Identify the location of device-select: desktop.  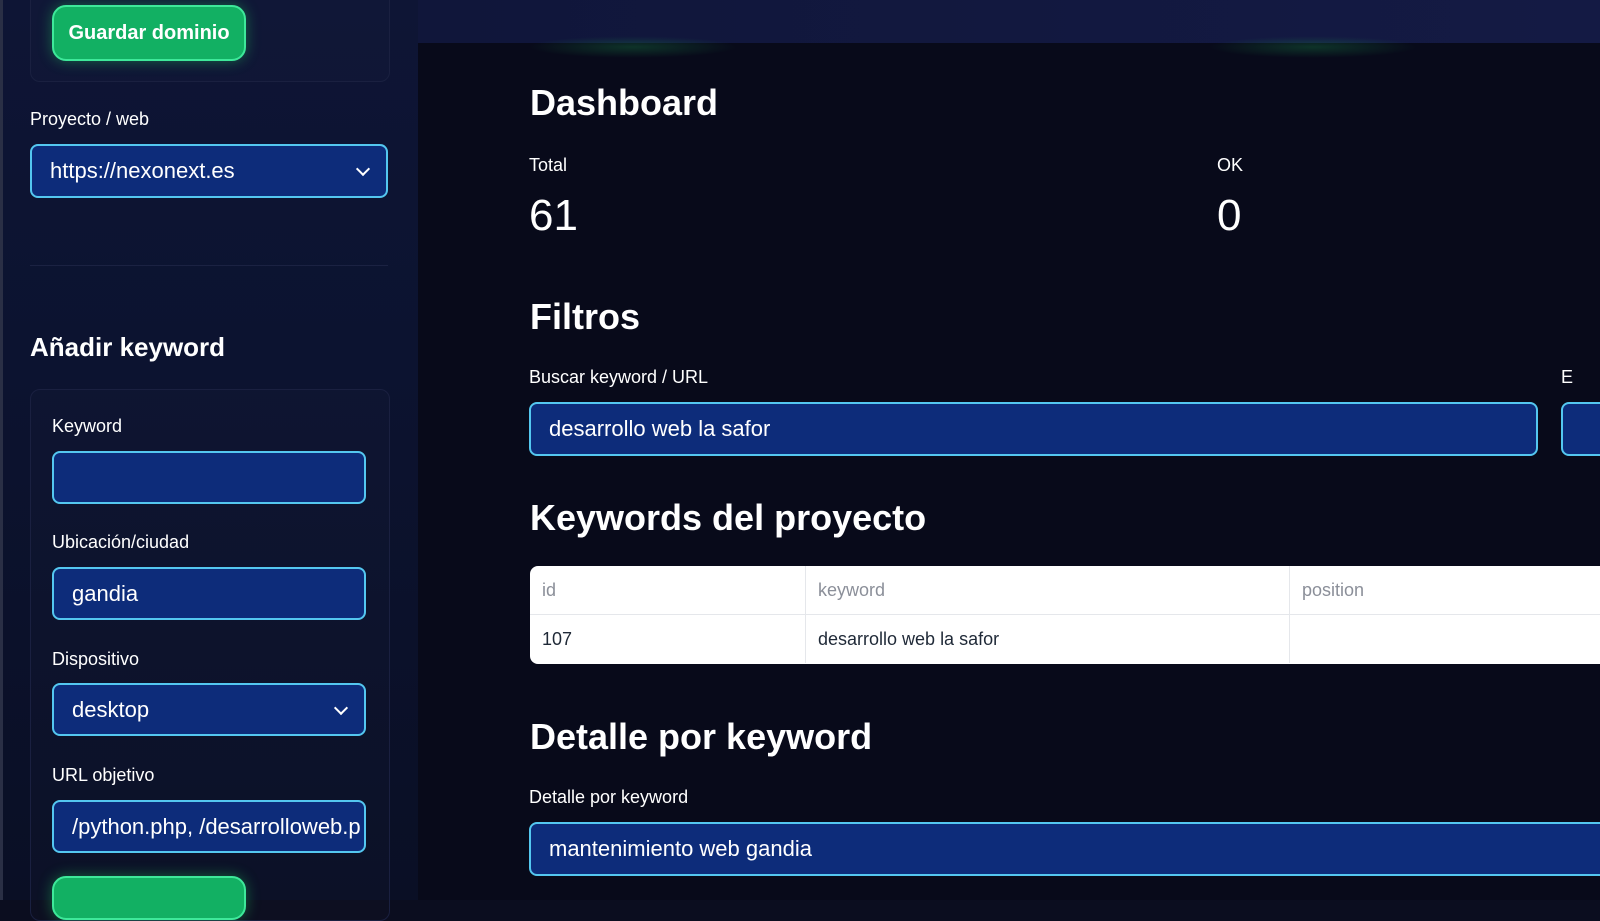
(209, 709).